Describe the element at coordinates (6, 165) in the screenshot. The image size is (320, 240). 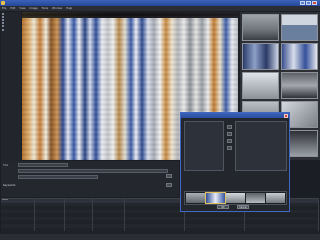
I see `meta-label: Title` at that location.